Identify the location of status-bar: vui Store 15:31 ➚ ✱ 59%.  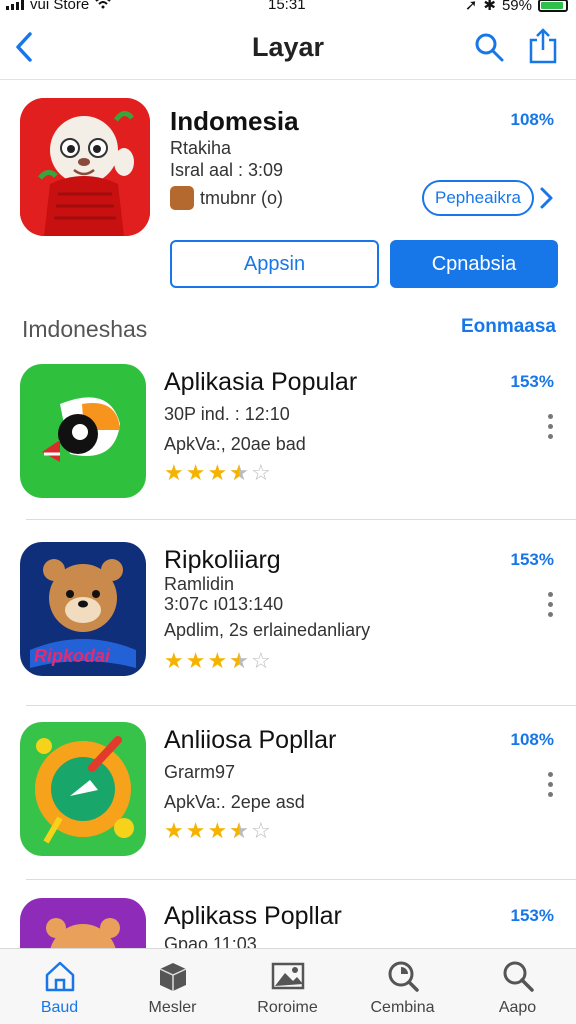
(288, 7).